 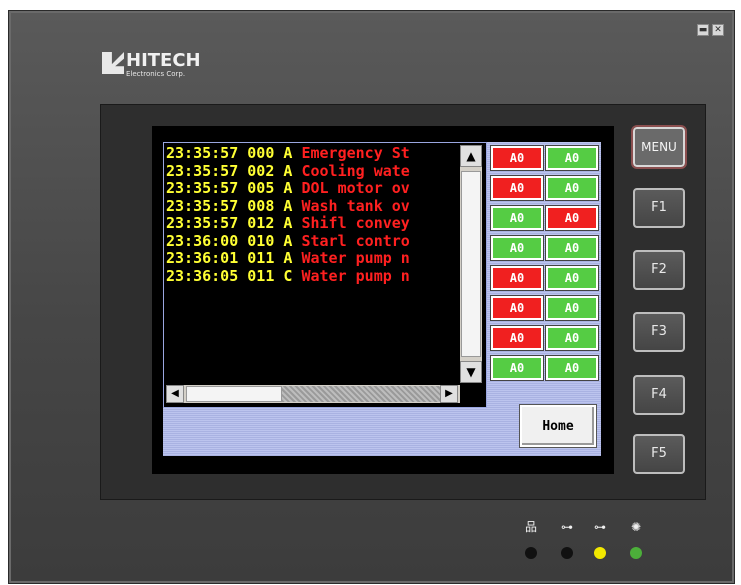 I want to click on minimize-button: ▬, so click(x=703, y=30).